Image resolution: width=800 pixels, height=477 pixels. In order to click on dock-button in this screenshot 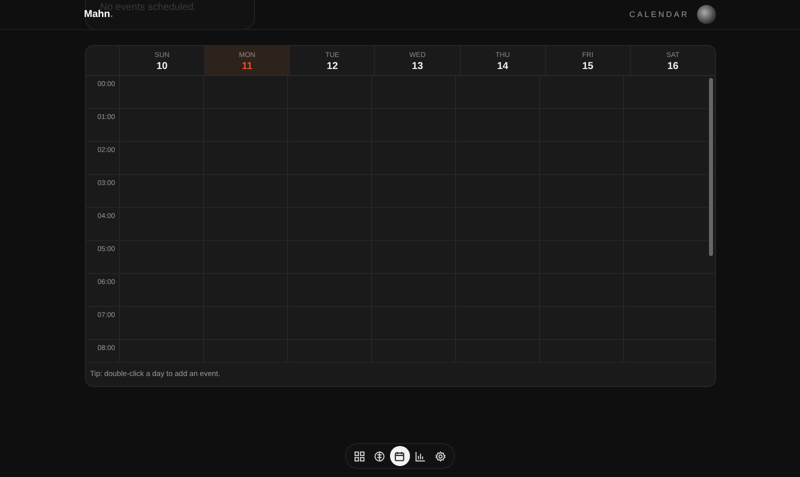, I will do `click(400, 456)`.